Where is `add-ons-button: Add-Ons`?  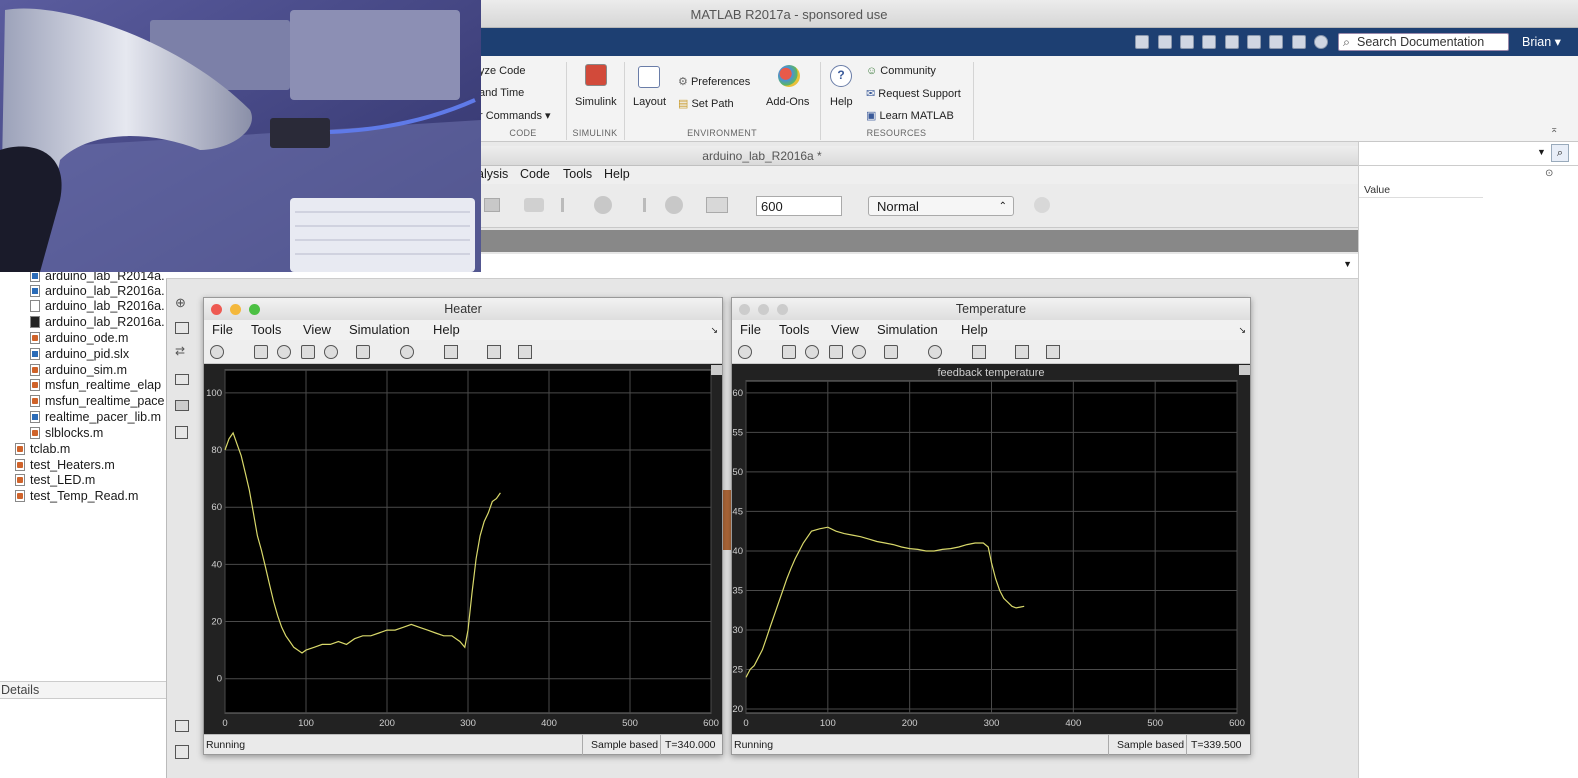
add-ons-button: Add-Ons is located at coordinates (787, 102).